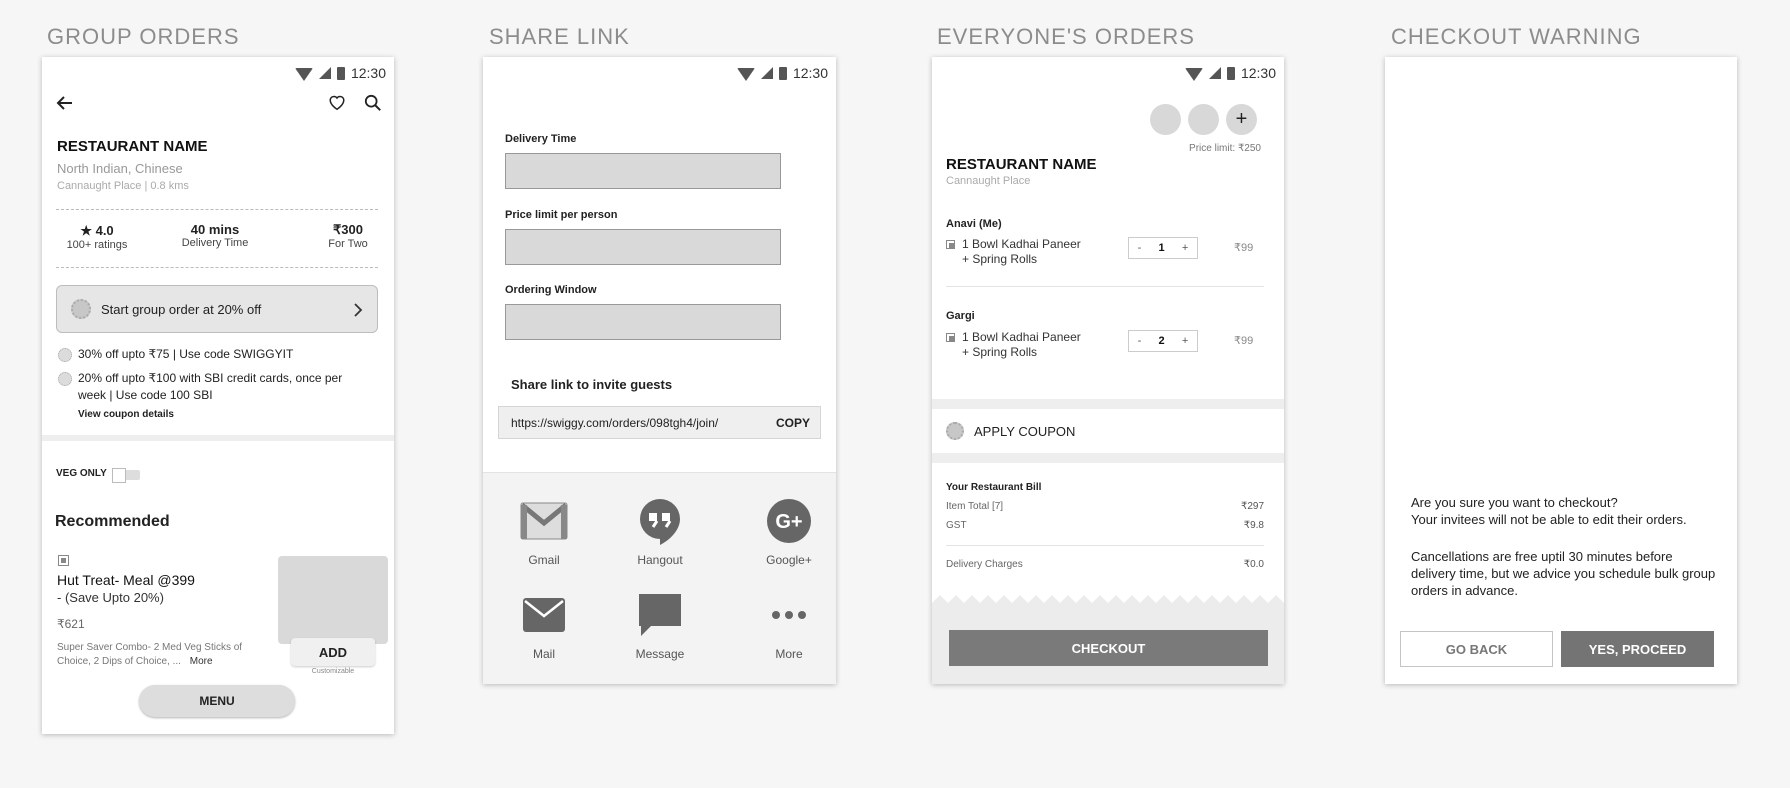 This screenshot has width=1790, height=788. What do you see at coordinates (333, 600) in the screenshot?
I see `item-image-placeholder` at bounding box center [333, 600].